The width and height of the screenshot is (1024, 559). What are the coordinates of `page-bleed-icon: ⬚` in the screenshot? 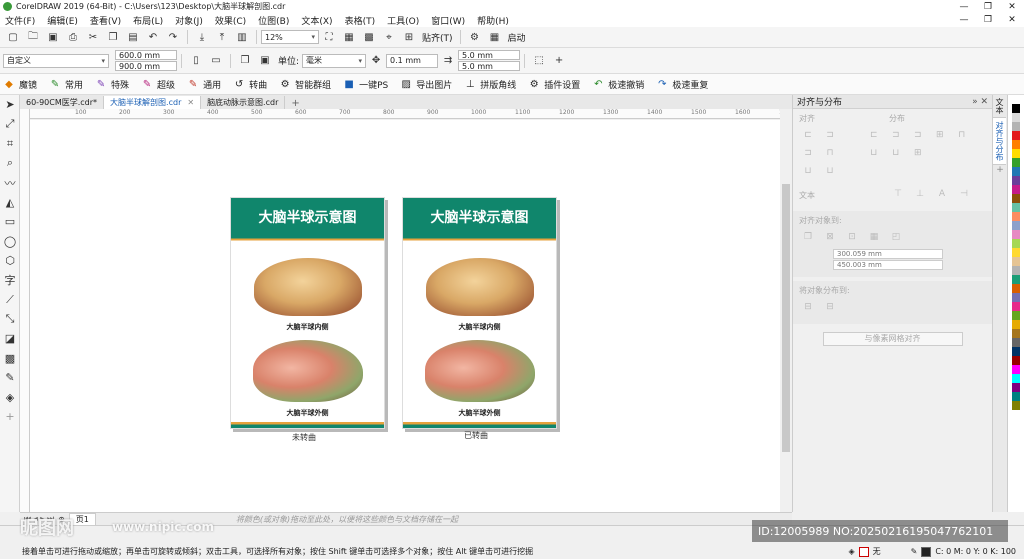 It's located at (539, 61).